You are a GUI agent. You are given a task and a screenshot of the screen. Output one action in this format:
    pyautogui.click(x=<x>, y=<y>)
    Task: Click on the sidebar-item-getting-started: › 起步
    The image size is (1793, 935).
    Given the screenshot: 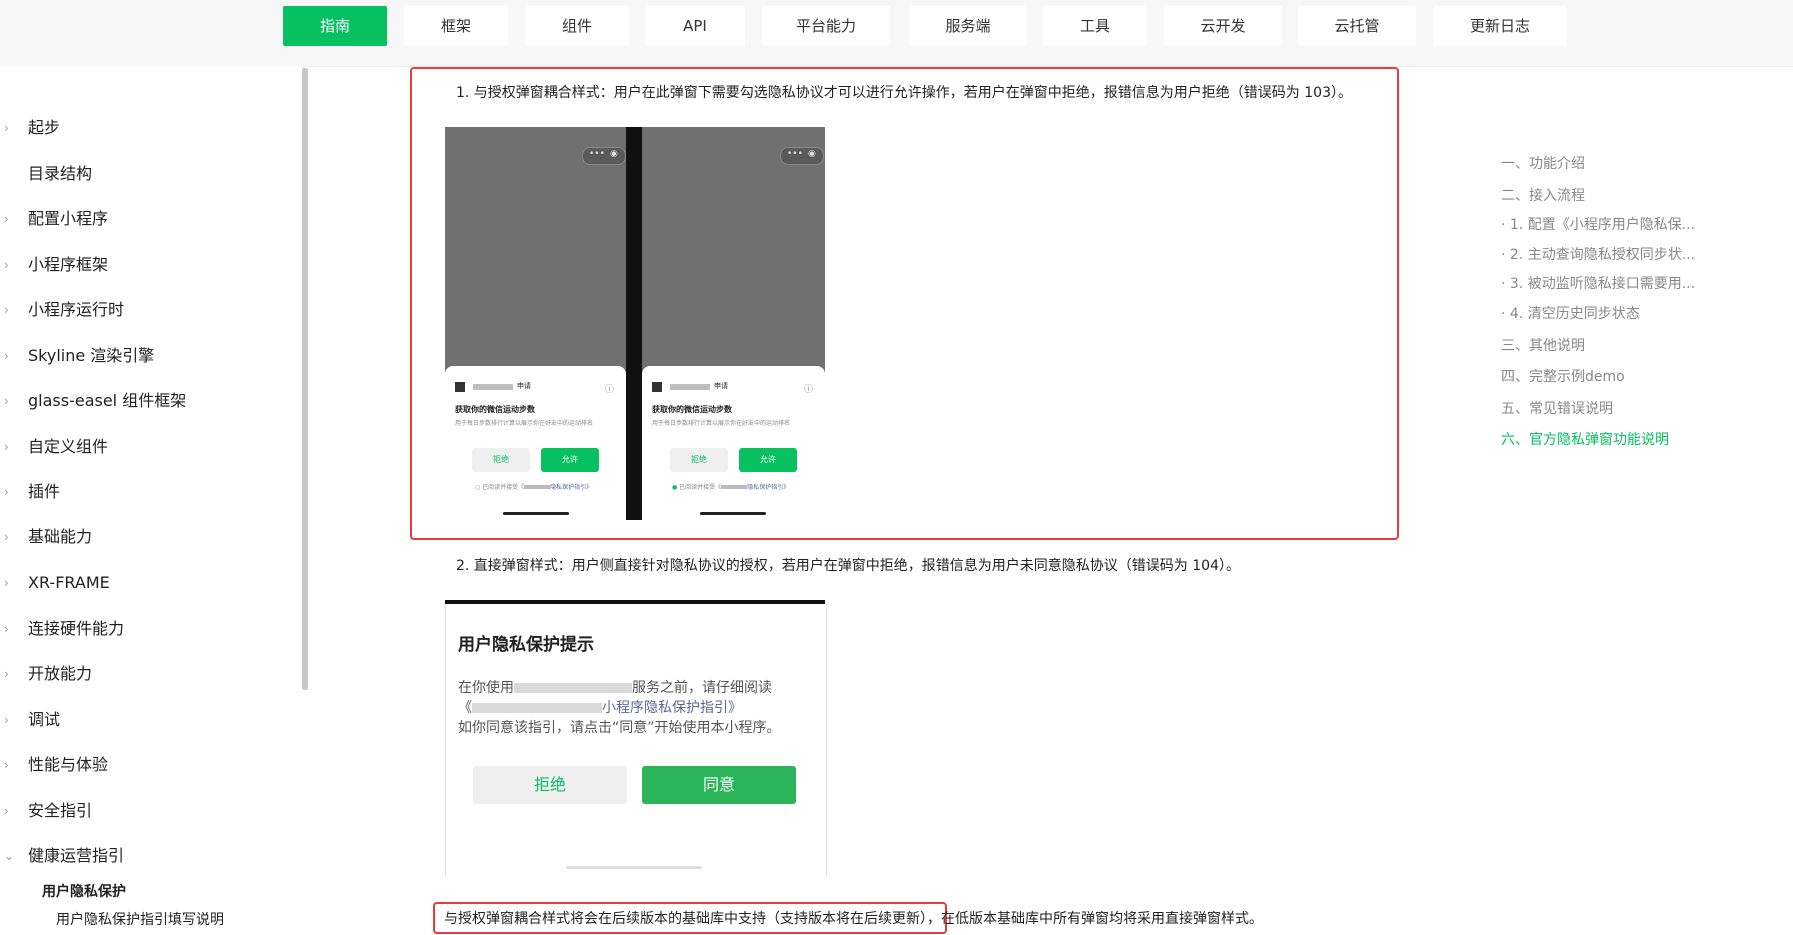 What is the action you would take?
    pyautogui.click(x=145, y=128)
    